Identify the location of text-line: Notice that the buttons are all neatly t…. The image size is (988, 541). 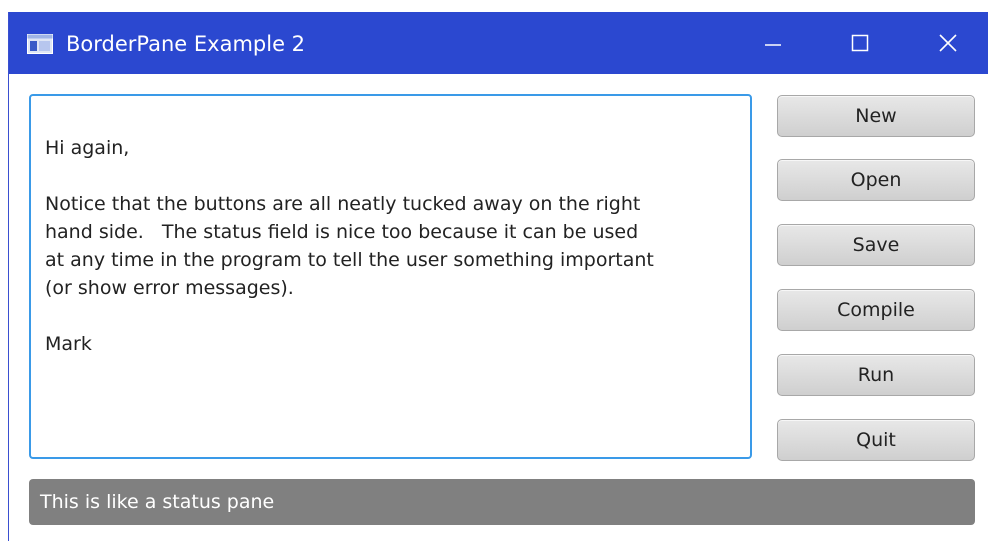
(343, 204).